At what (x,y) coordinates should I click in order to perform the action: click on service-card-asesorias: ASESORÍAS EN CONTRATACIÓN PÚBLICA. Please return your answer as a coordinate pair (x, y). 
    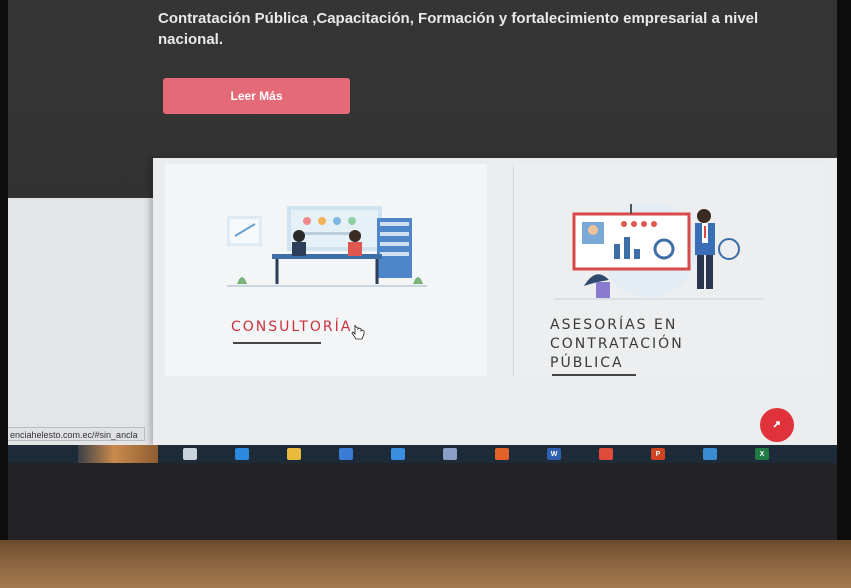
    Looking at the image, I should click on (668, 270).